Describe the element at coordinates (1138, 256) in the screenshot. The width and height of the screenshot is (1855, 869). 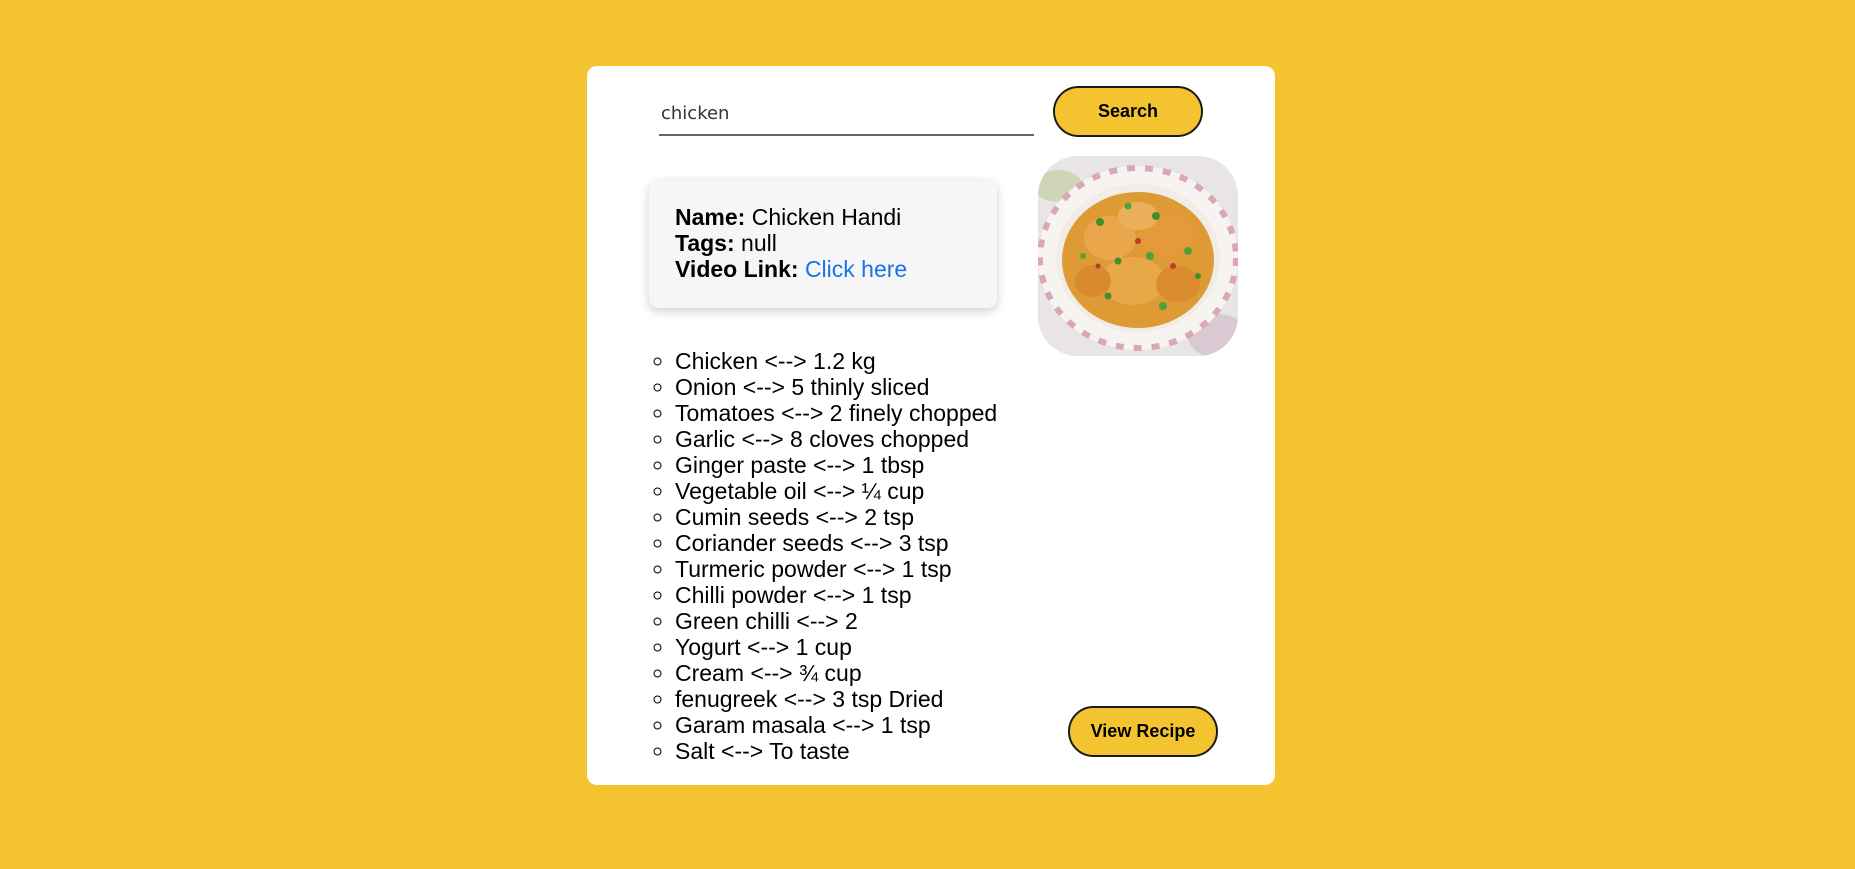
I see `recipe-image` at that location.